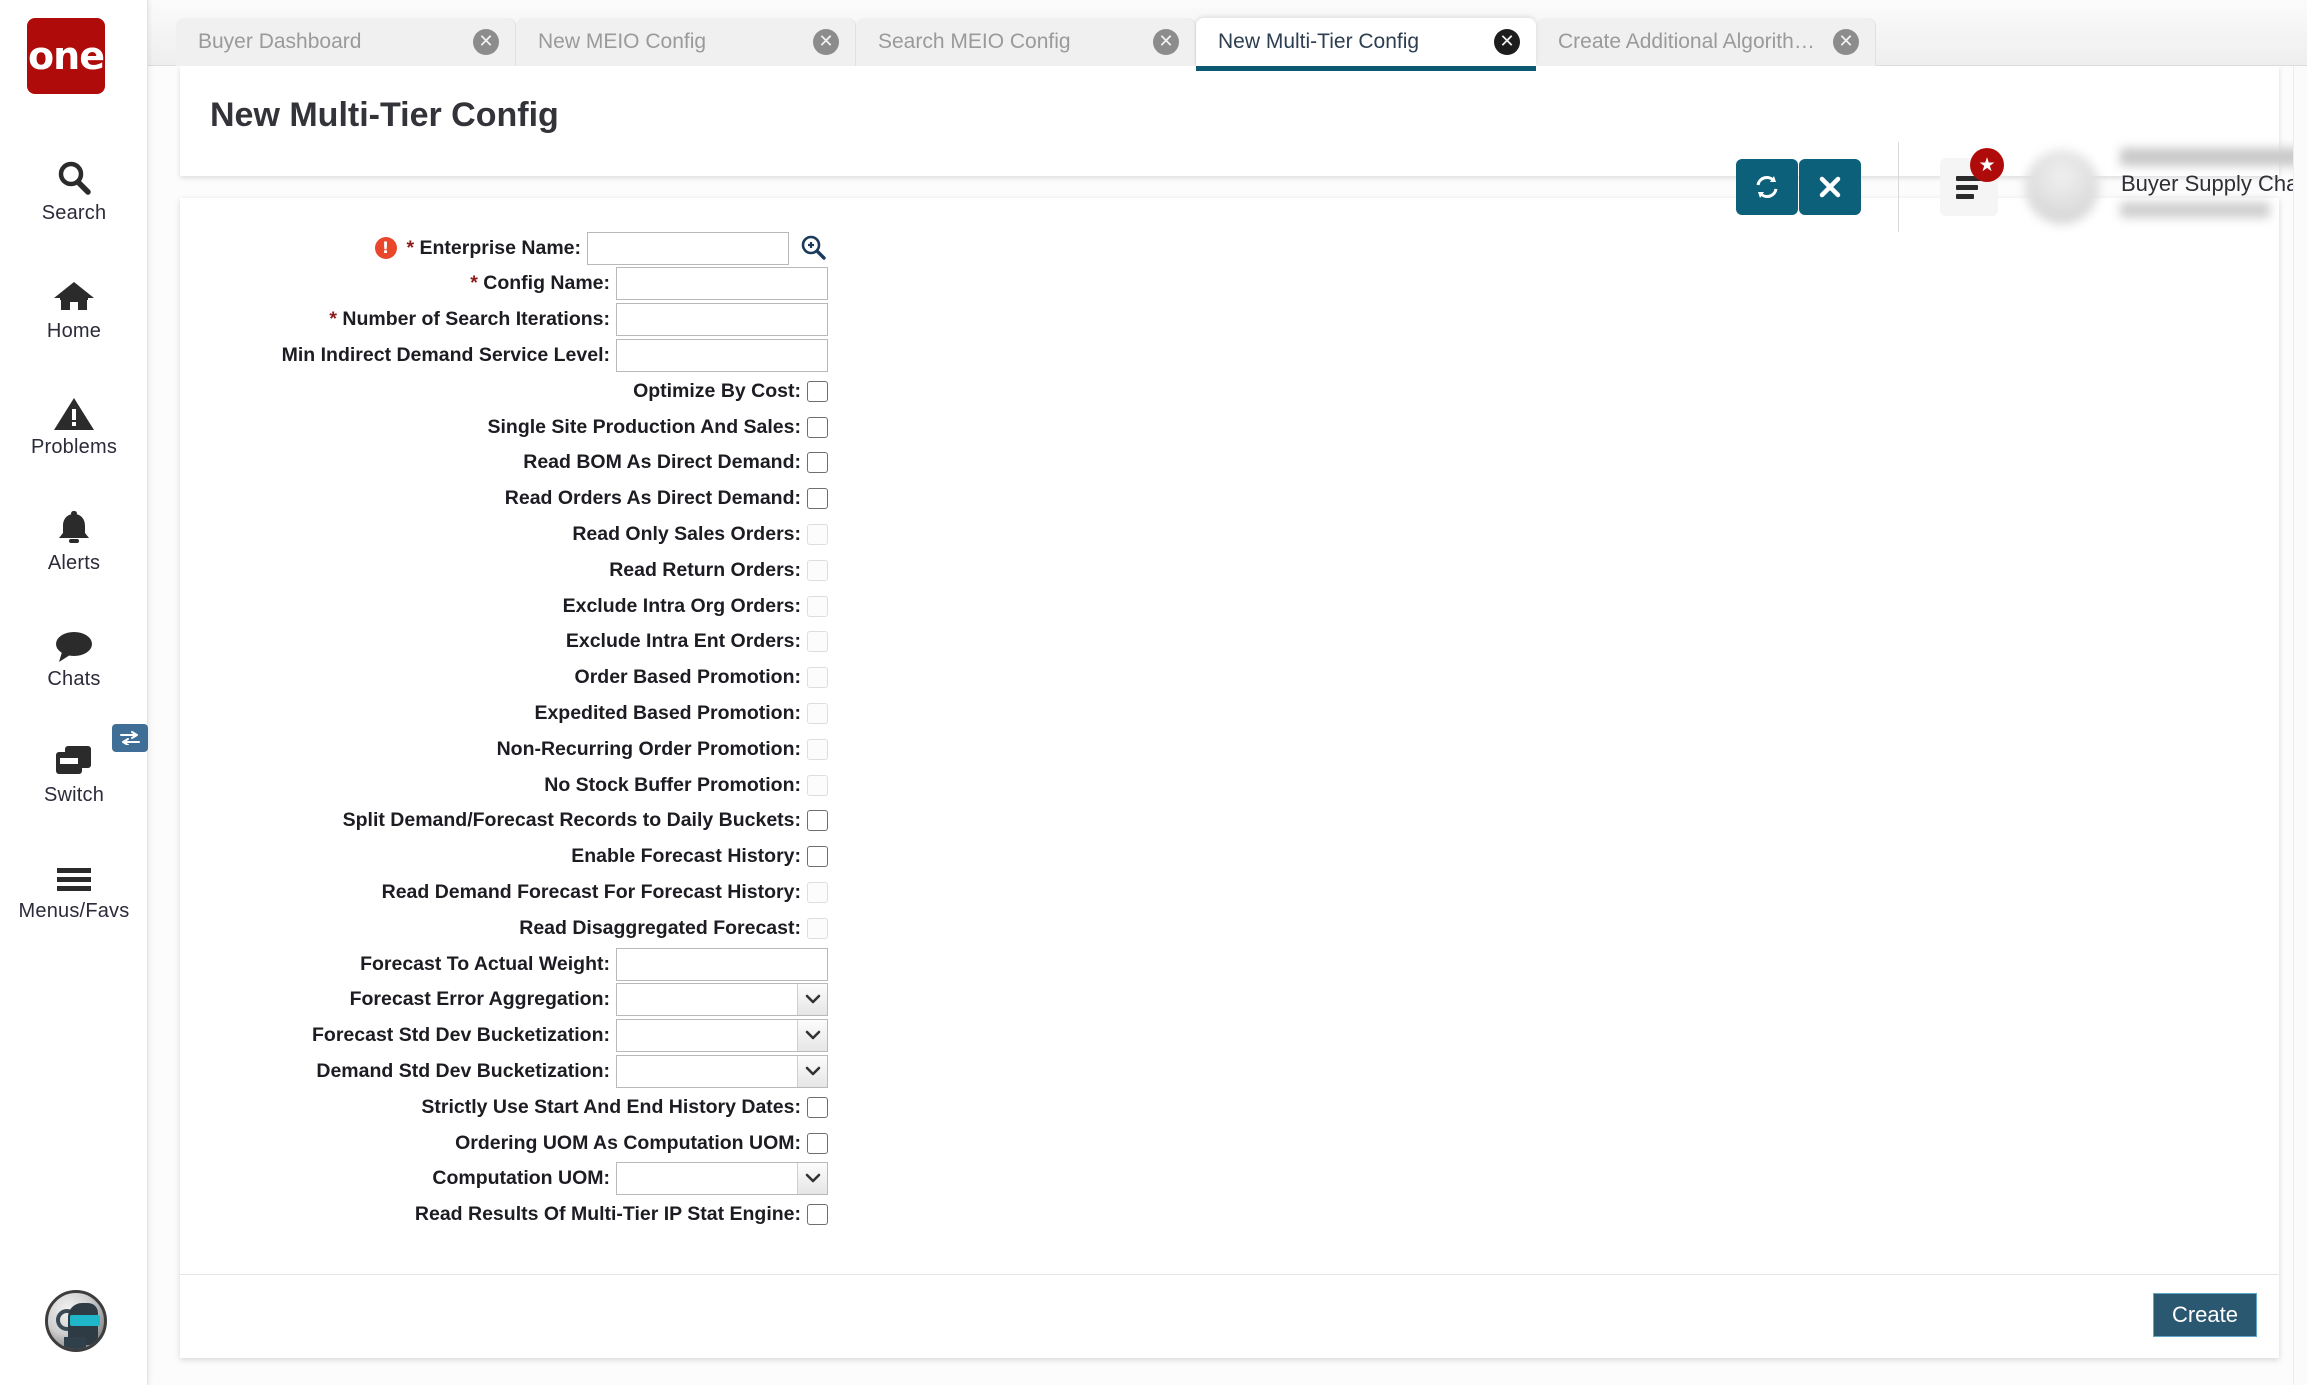 The height and width of the screenshot is (1385, 2307). Describe the element at coordinates (74, 886) in the screenshot. I see `rail-item-menus-favs: Menus/Favs` at that location.